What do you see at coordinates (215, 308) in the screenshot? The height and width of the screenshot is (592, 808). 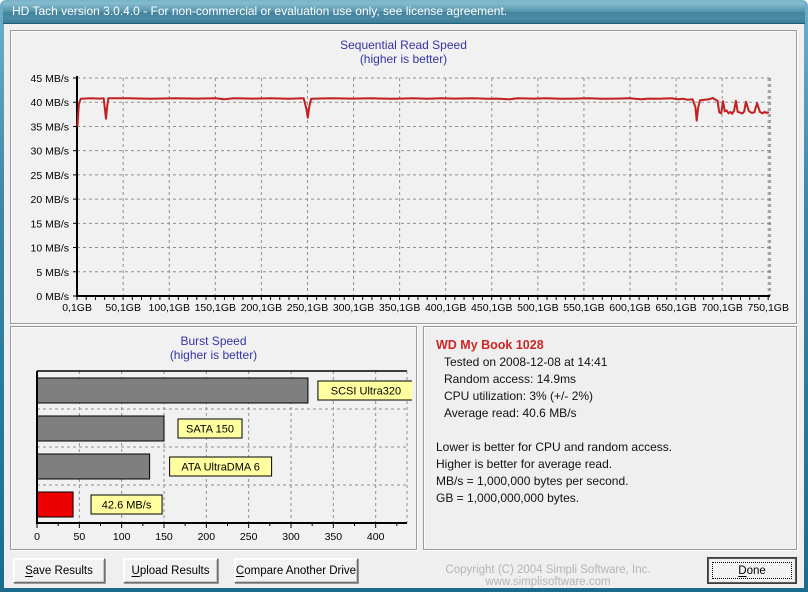 I see `x-tick-label: 150,1GB` at bounding box center [215, 308].